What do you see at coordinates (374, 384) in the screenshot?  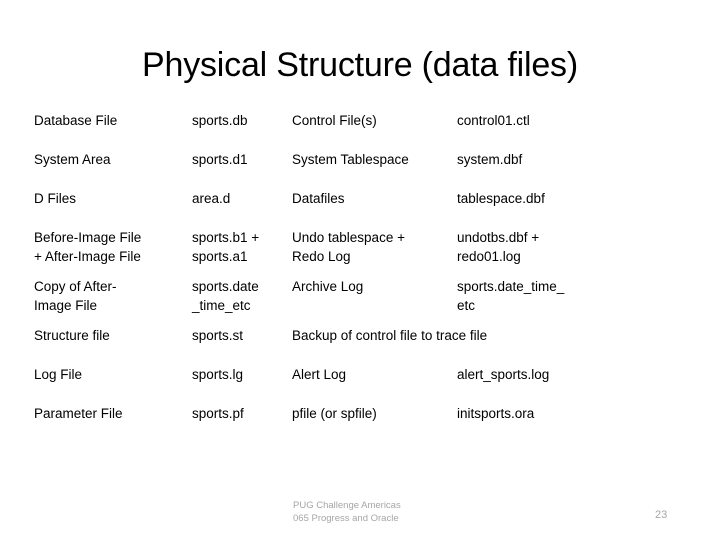 I see `table-cell: Alert Log` at bounding box center [374, 384].